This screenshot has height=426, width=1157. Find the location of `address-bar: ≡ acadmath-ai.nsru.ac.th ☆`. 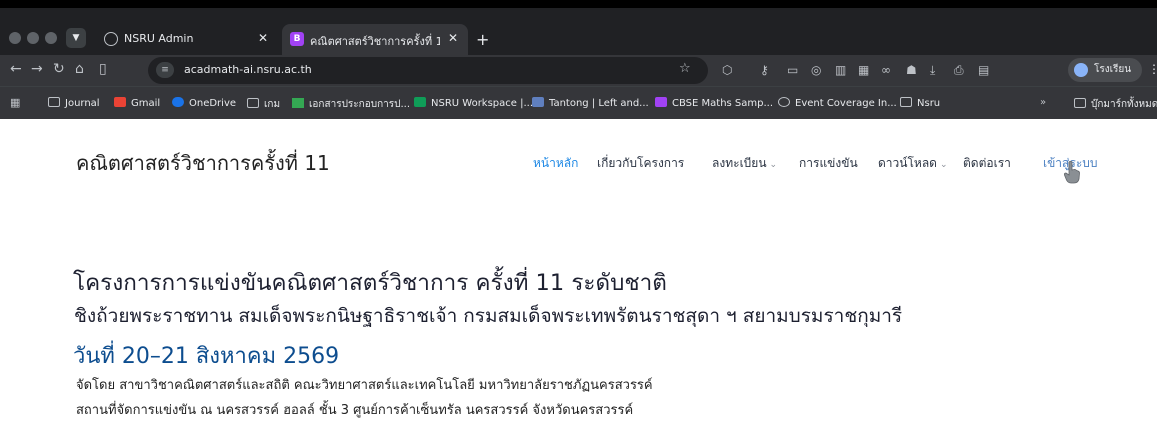

address-bar: ≡ acadmath-ai.nsru.ac.th ☆ is located at coordinates (428, 70).